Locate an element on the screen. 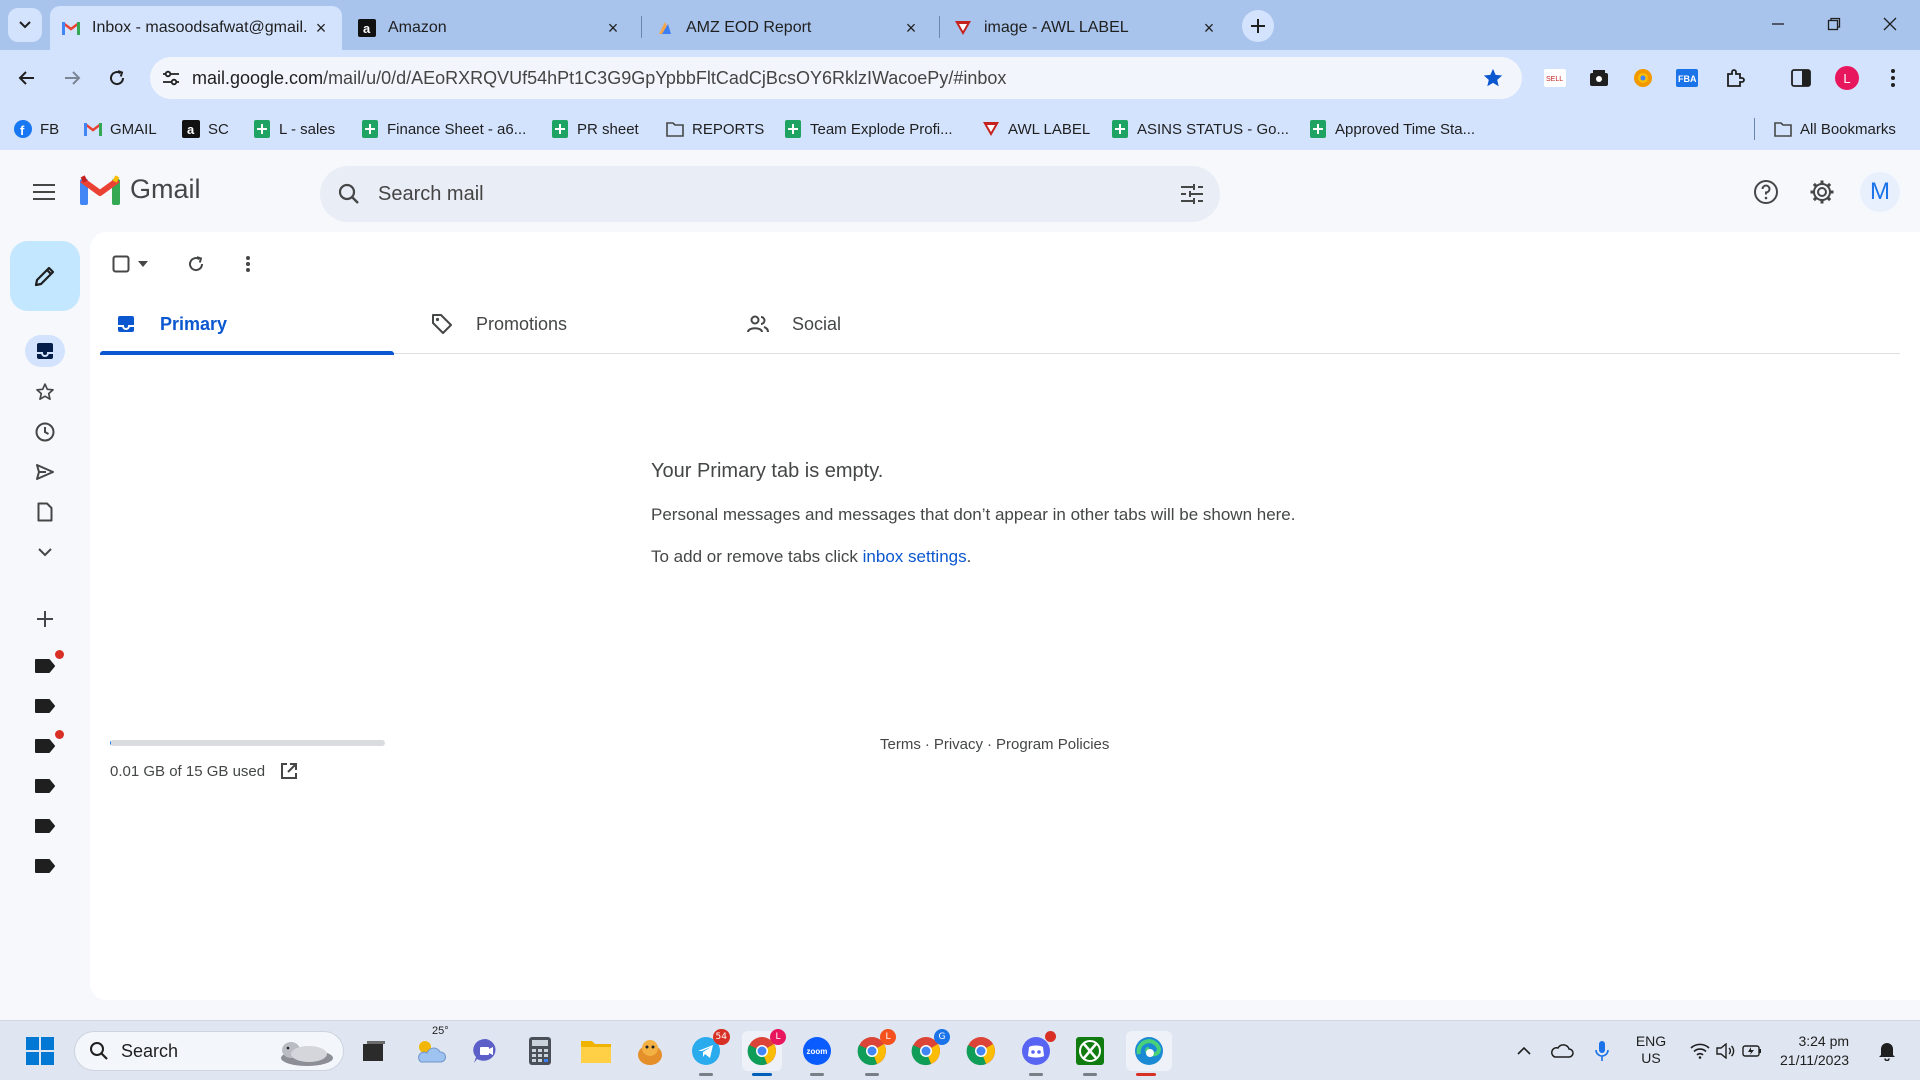 The width and height of the screenshot is (1920, 1080). show-hidden-icons-button is located at coordinates (1524, 1051).